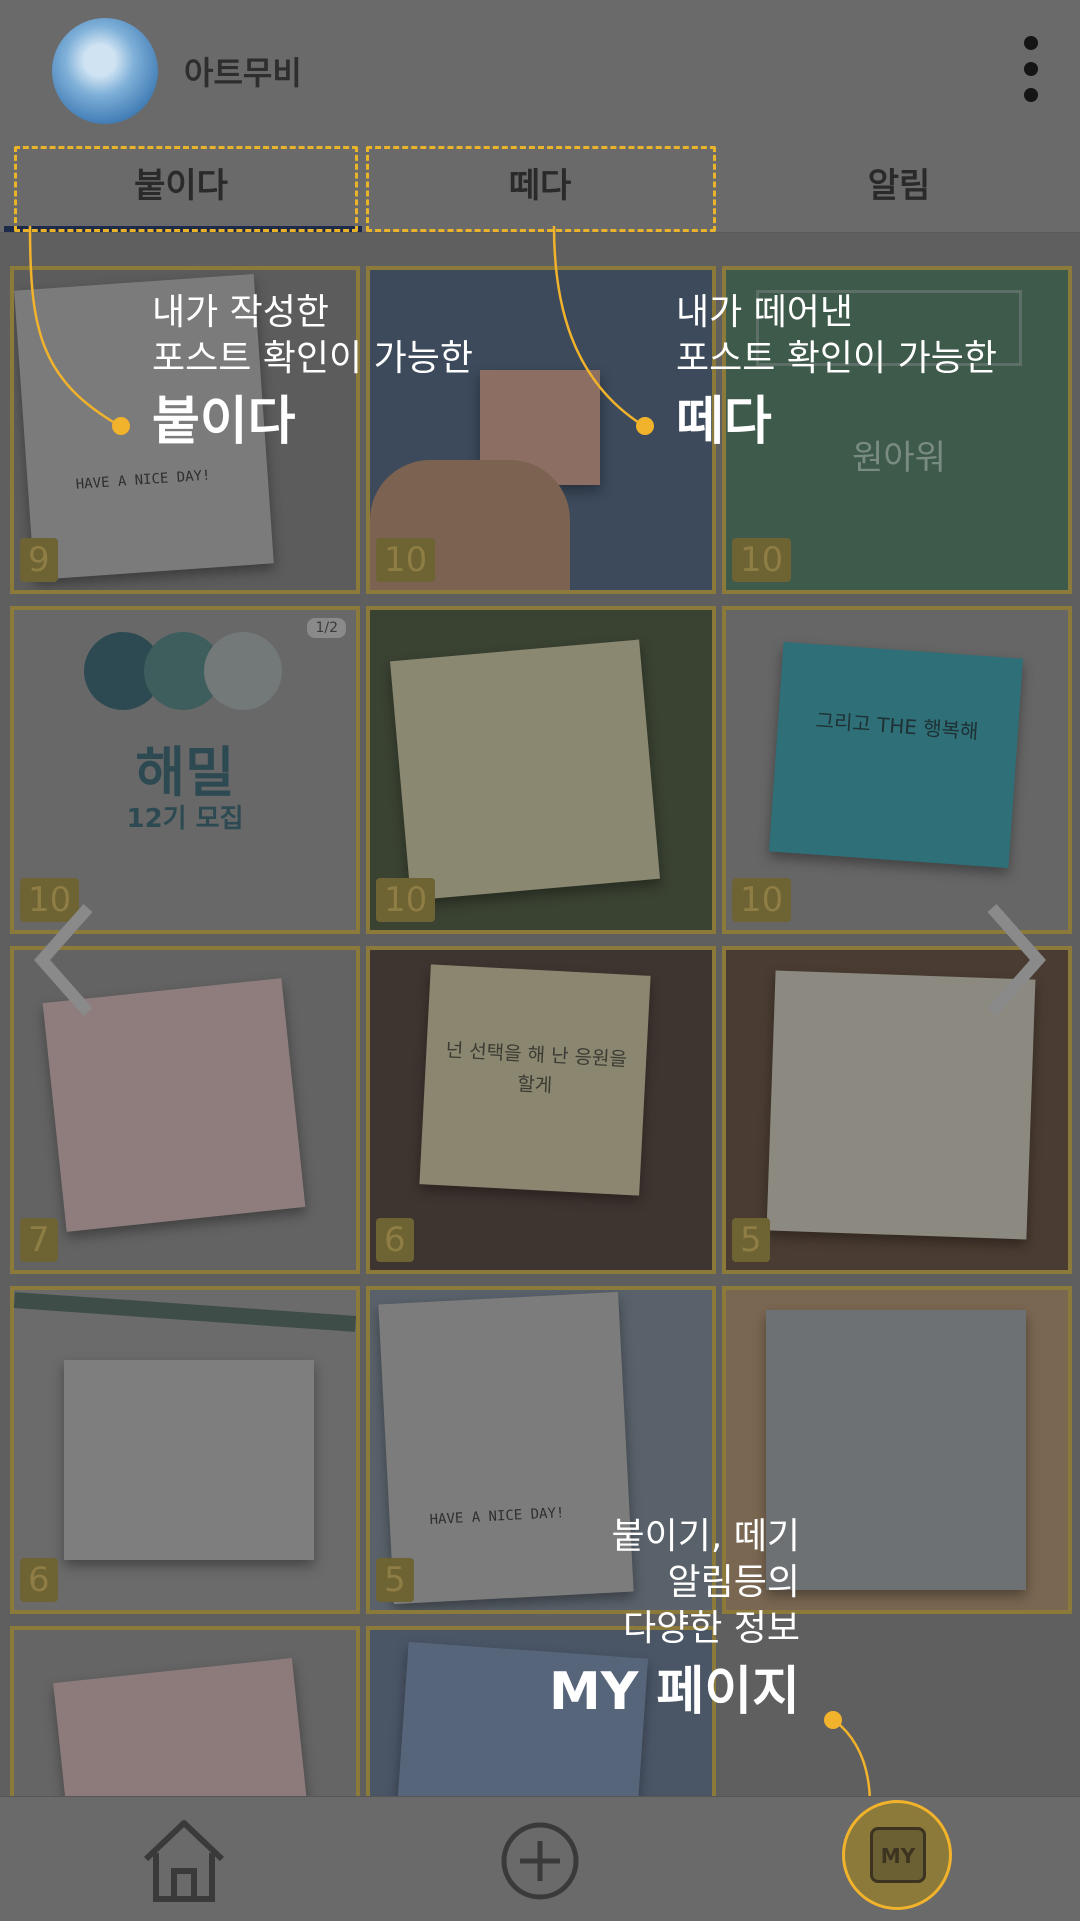 The width and height of the screenshot is (1080, 1921). What do you see at coordinates (186, 189) in the screenshot?
I see `highlight-tab-attach` at bounding box center [186, 189].